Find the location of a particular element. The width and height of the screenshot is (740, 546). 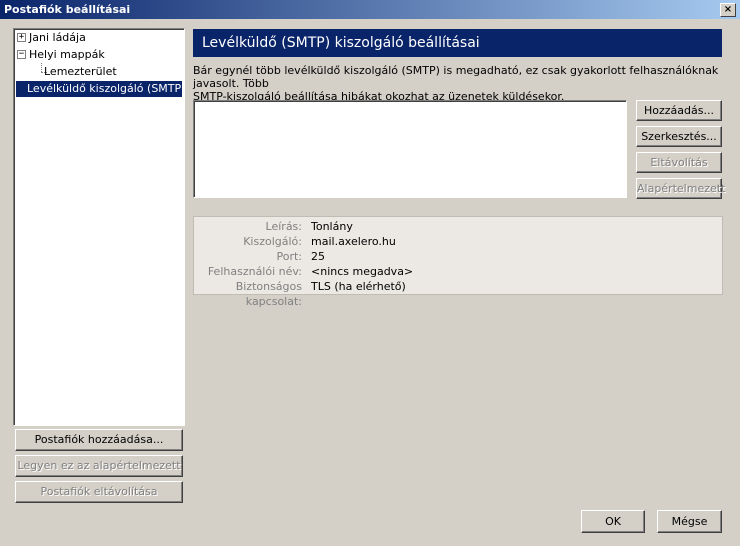

close-button: × is located at coordinates (728, 10).